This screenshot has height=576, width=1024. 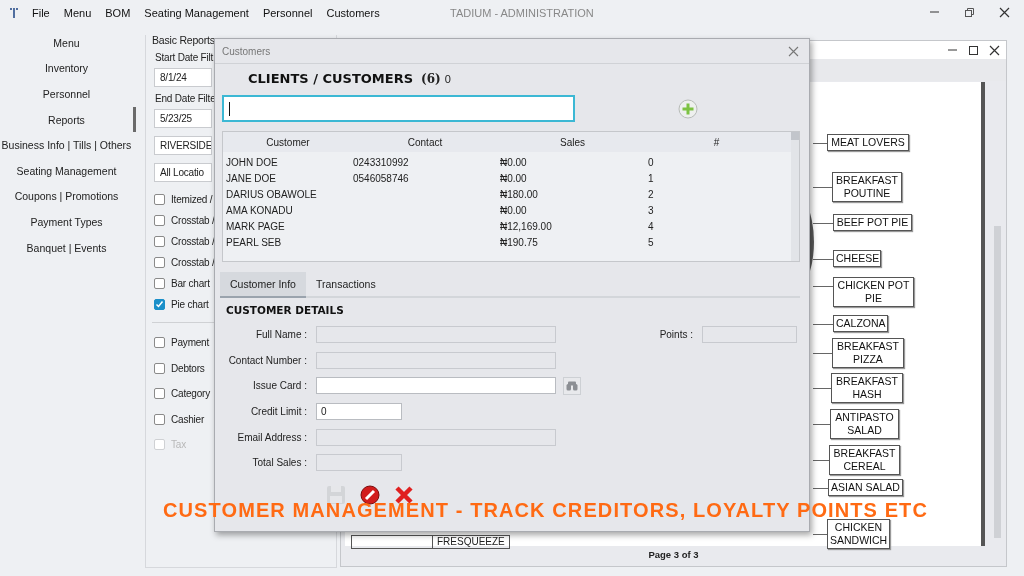 What do you see at coordinates (715, 142) in the screenshot?
I see `column-header: #` at bounding box center [715, 142].